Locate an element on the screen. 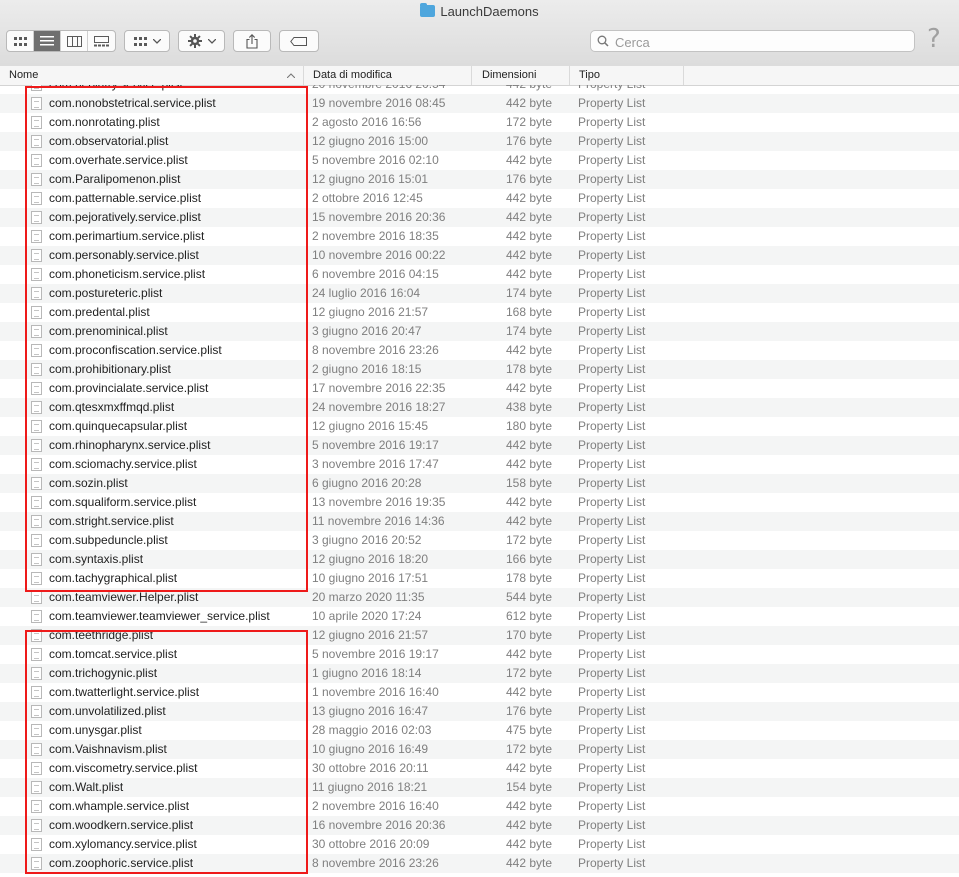 Image resolution: width=959 pixels, height=877 pixels. group-by-button is located at coordinates (147, 41).